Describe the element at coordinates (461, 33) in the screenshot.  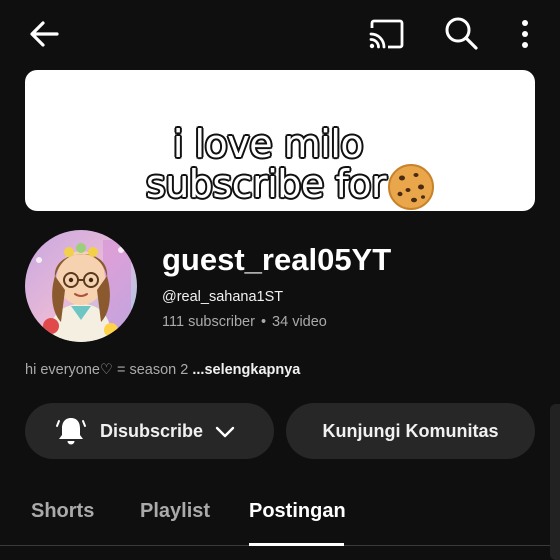
I see `search-icon` at that location.